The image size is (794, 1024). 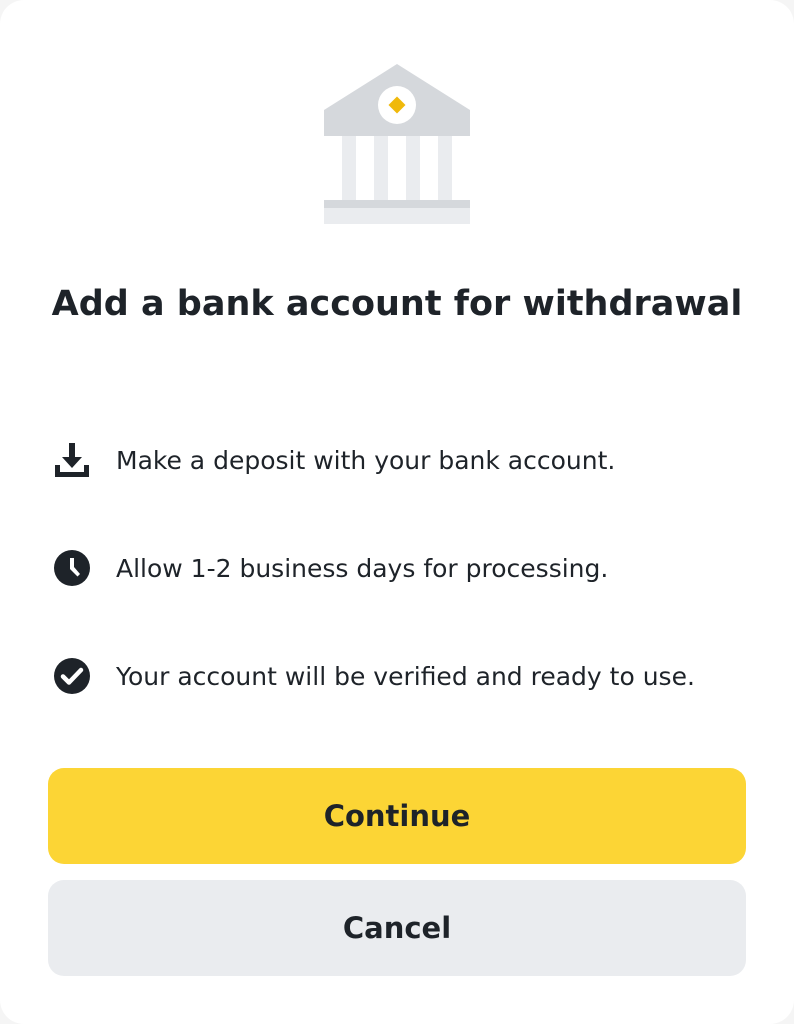 I want to click on step-item: Allow 1-2 business days for processing., so click(x=402, y=568).